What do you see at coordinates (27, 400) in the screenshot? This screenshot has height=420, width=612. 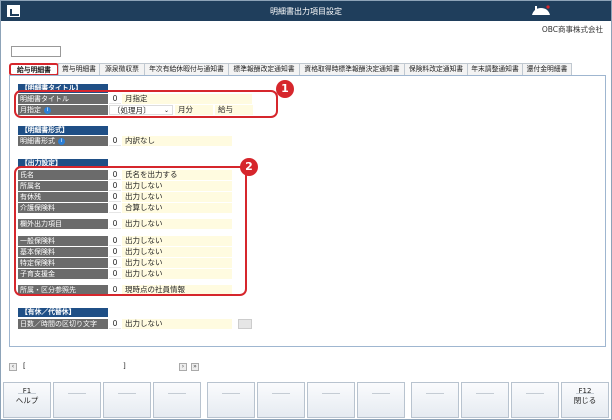 I see `f1-help-button: F1 ヘルプ` at bounding box center [27, 400].